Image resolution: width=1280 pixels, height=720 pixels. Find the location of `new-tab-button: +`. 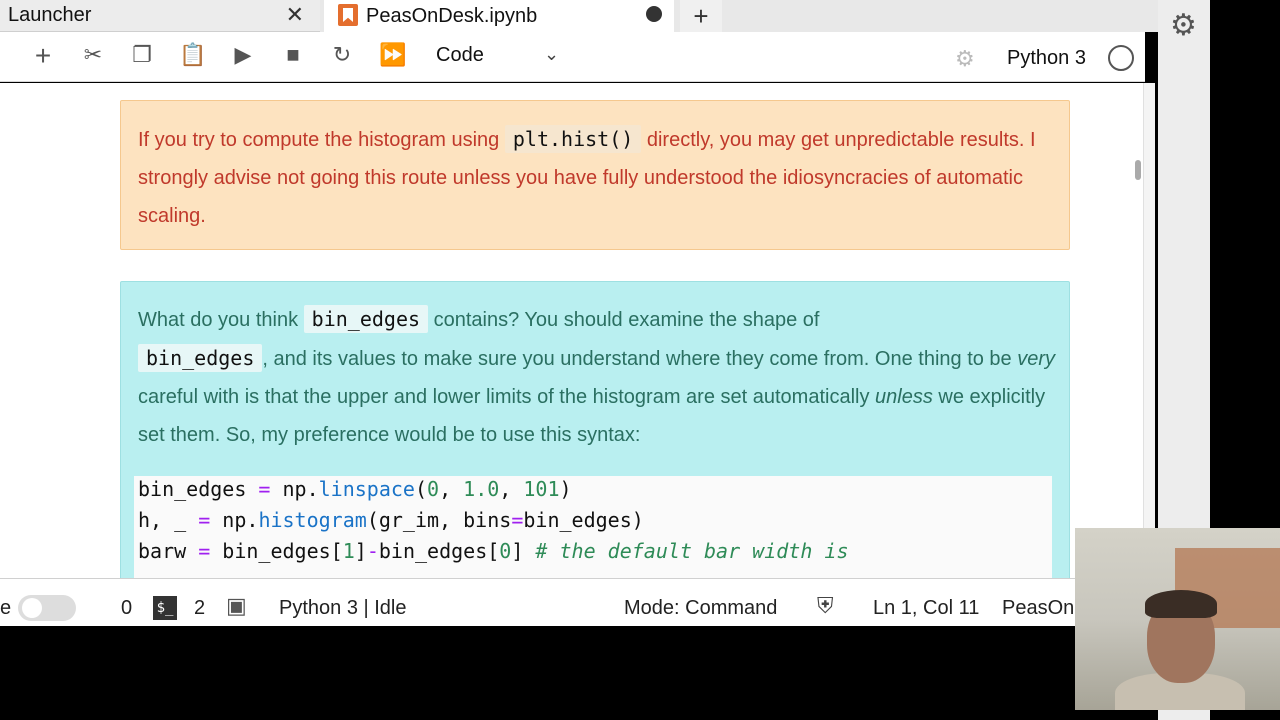

new-tab-button: + is located at coordinates (701, 16).